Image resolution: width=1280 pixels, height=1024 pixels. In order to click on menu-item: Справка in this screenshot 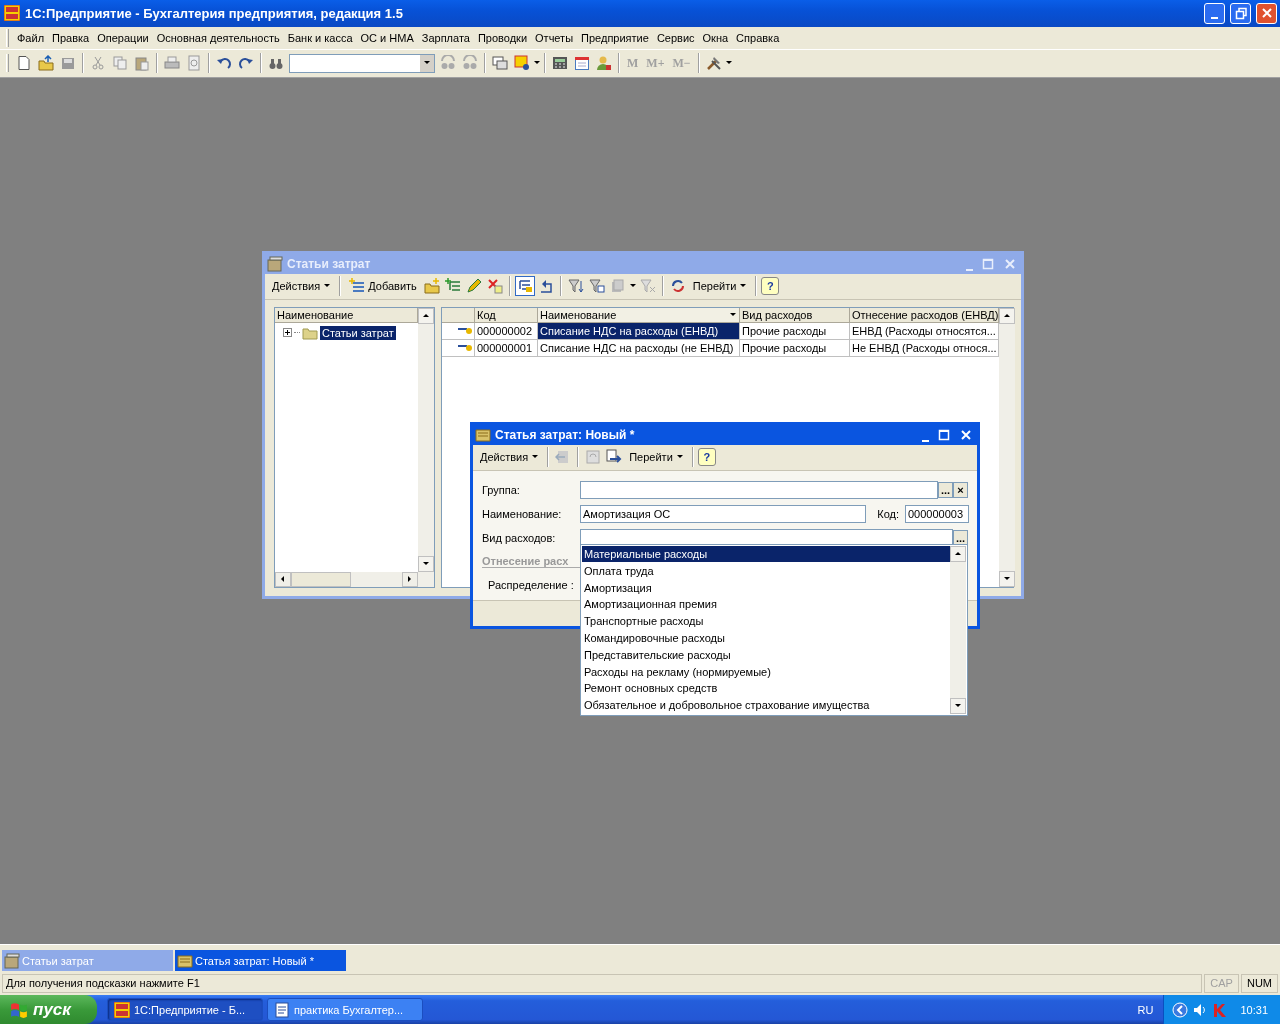, I will do `click(758, 37)`.